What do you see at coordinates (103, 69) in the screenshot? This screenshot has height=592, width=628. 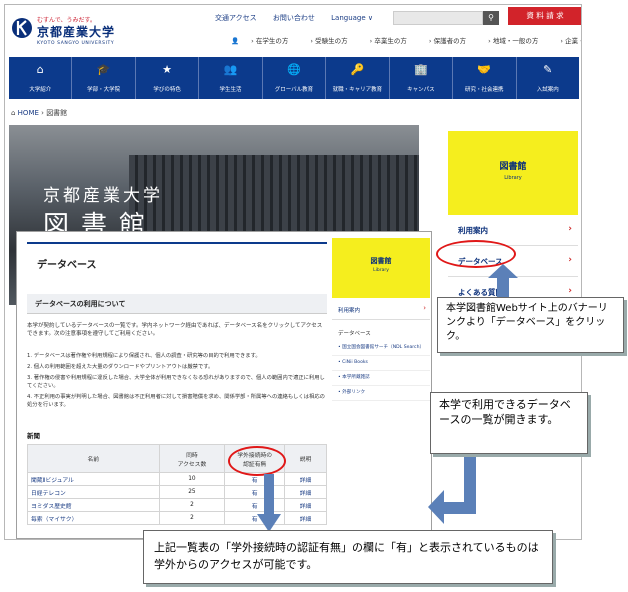 I see `graduation-cap-icon: 🎓` at bounding box center [103, 69].